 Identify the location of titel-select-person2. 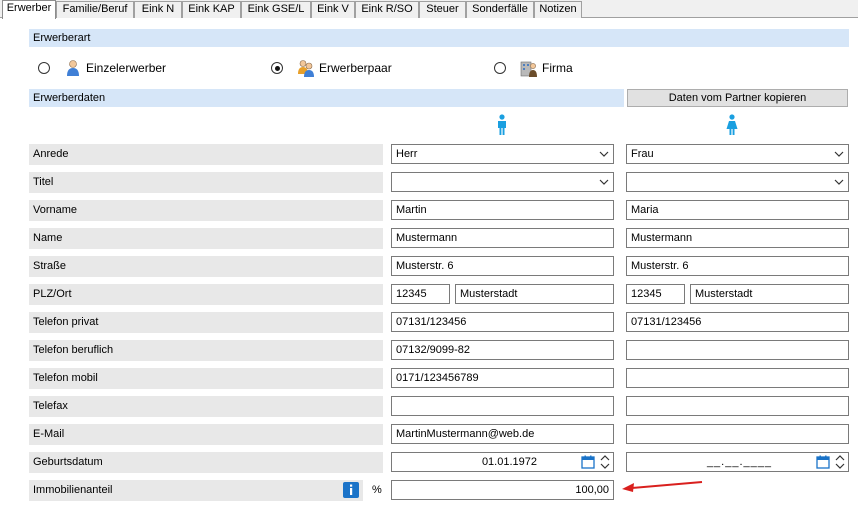
(737, 182).